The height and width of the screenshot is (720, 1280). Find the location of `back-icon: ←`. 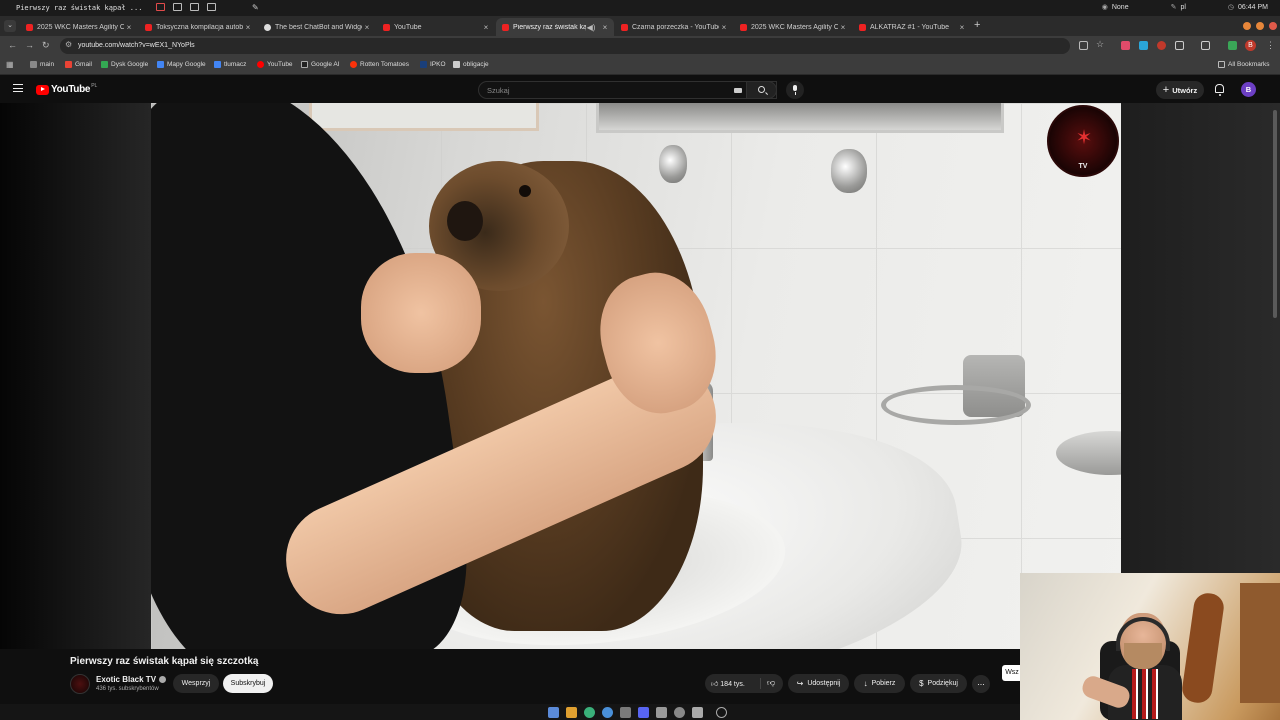

back-icon: ← is located at coordinates (12, 45).